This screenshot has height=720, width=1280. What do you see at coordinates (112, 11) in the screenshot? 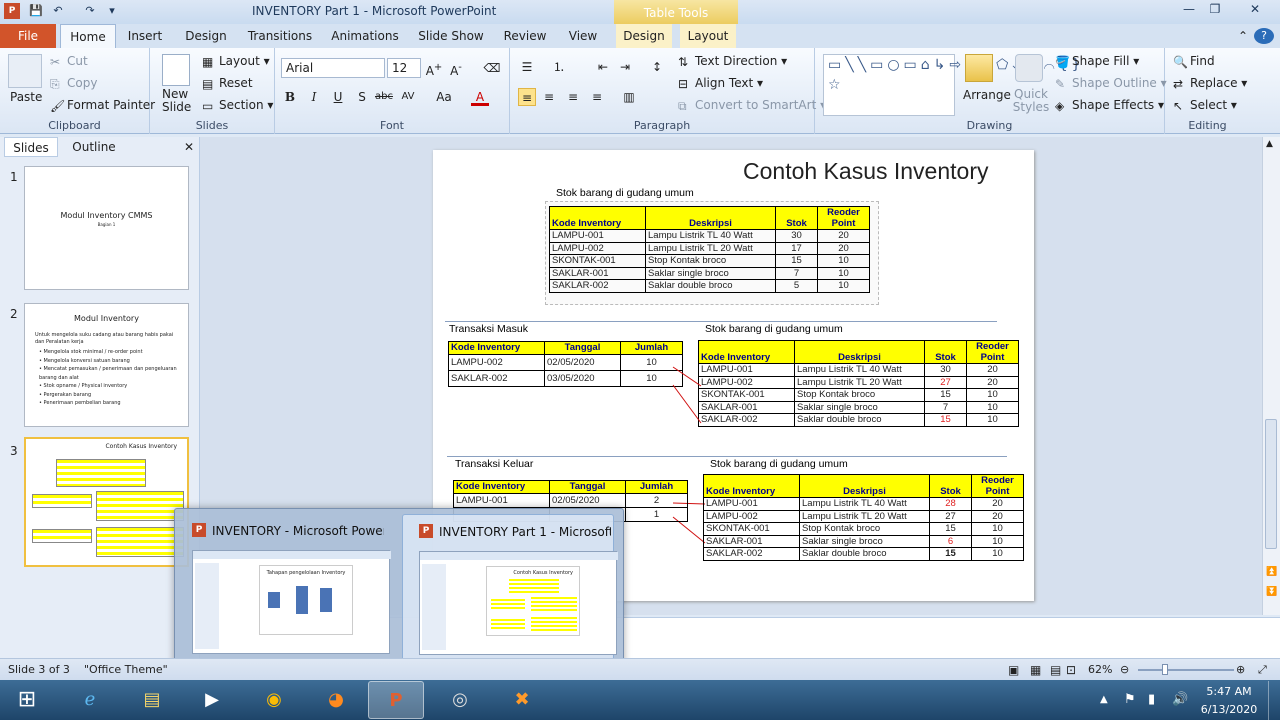
I see `customize-toolbar-icon: ▾` at bounding box center [112, 11].